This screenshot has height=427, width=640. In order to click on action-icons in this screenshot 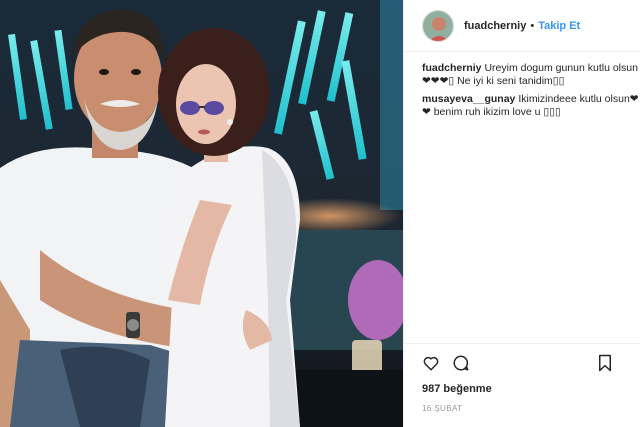, I will do `click(522, 363)`.